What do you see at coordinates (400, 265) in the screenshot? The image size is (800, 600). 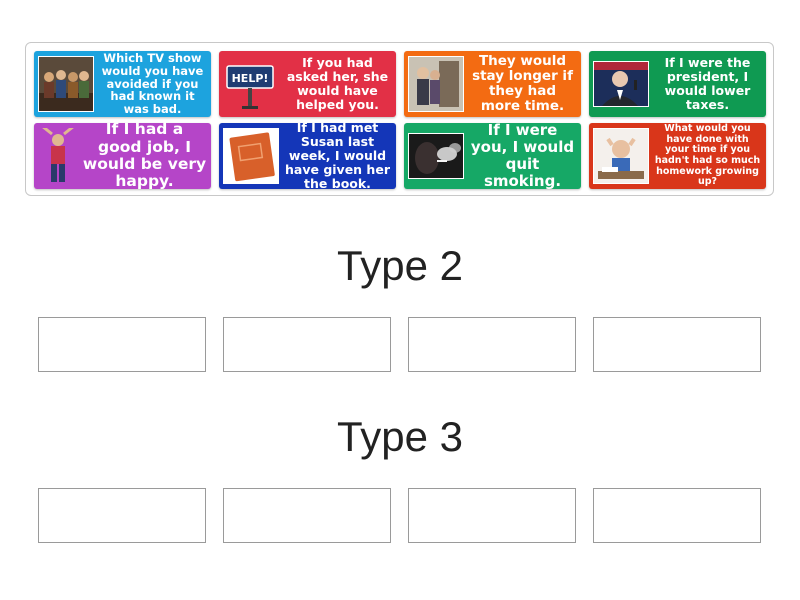 I see `group-title-type-2: Type 2` at bounding box center [400, 265].